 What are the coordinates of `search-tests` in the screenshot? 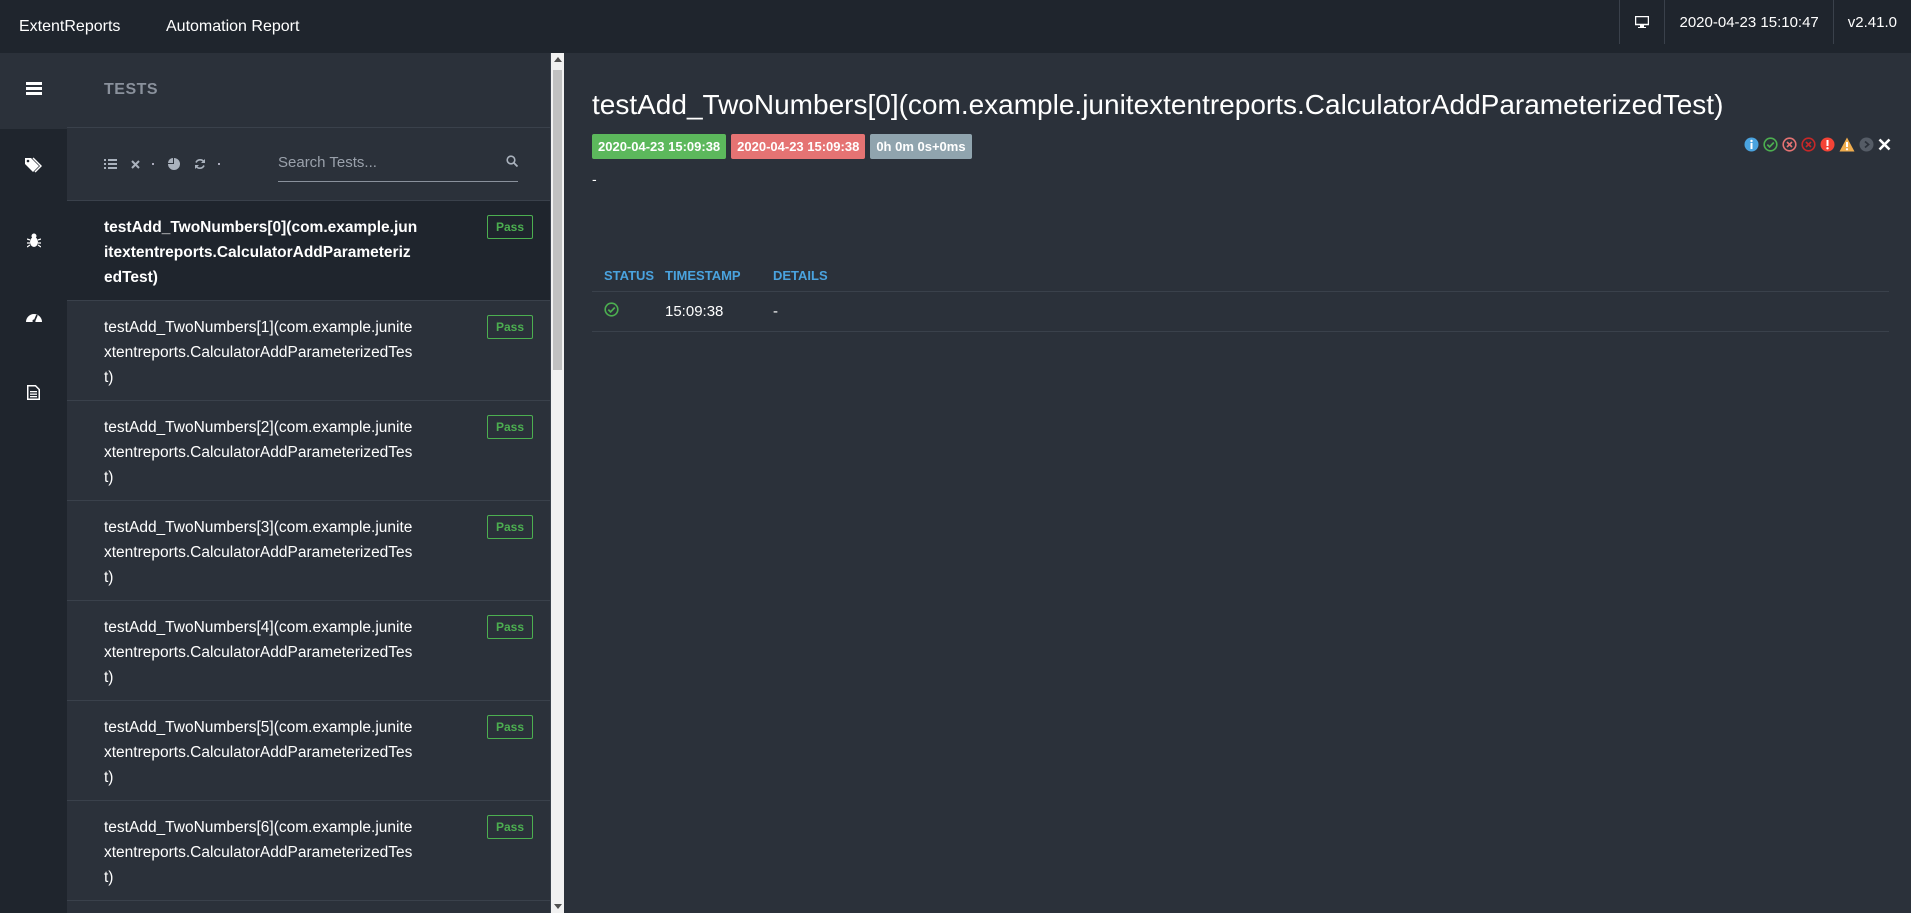 It's located at (398, 163).